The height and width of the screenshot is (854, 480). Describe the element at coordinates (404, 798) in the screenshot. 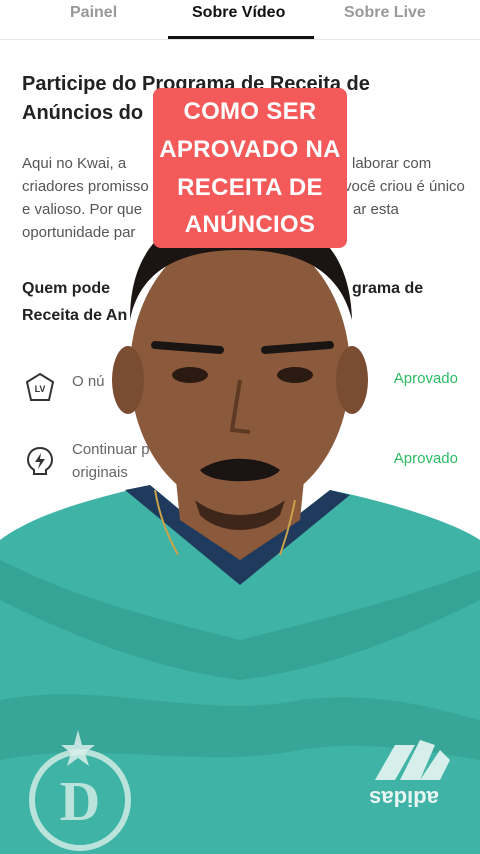

I see `svg-text: adidas` at that location.